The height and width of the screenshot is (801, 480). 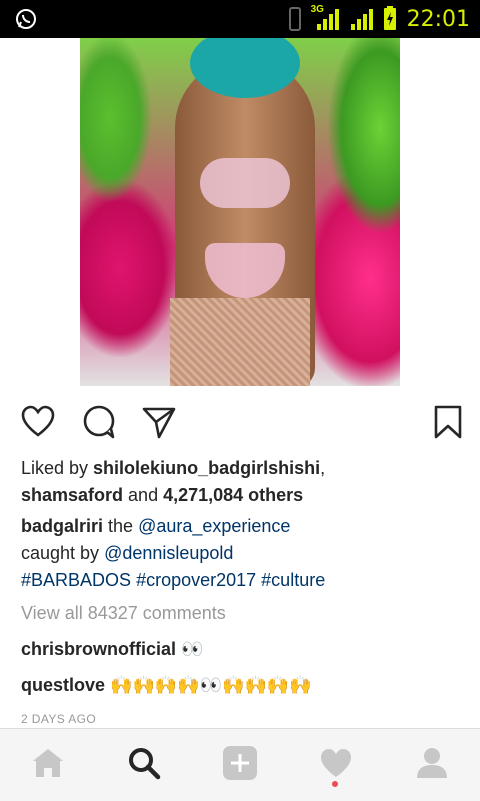 What do you see at coordinates (98, 649) in the screenshot?
I see `comment-username: chrisbrownofficial` at bounding box center [98, 649].